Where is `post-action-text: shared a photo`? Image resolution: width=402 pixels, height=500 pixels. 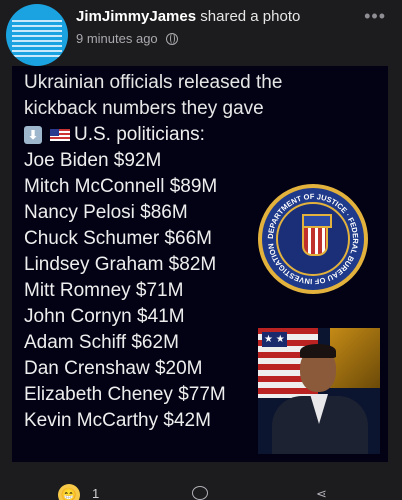 post-action-text: shared a photo is located at coordinates (250, 16).